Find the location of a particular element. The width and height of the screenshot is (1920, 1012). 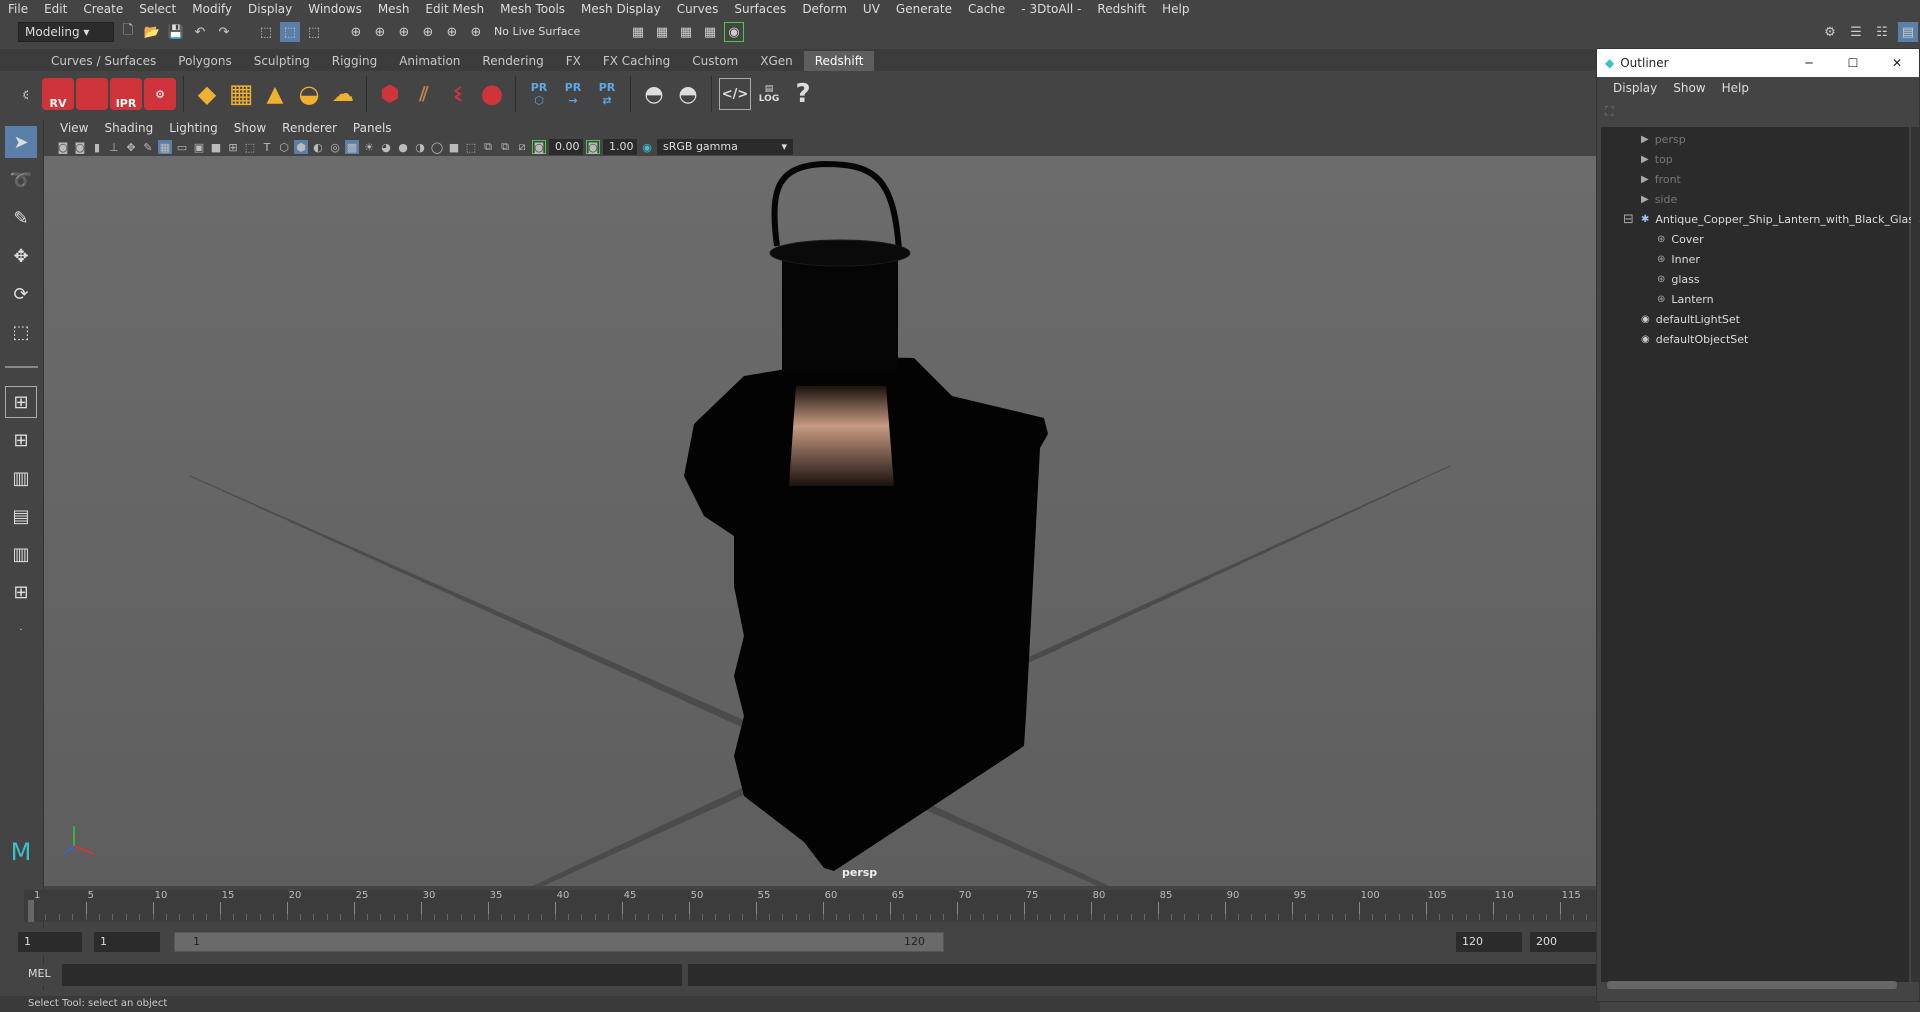

range-slider-bar: 1 120 is located at coordinates (559, 942).